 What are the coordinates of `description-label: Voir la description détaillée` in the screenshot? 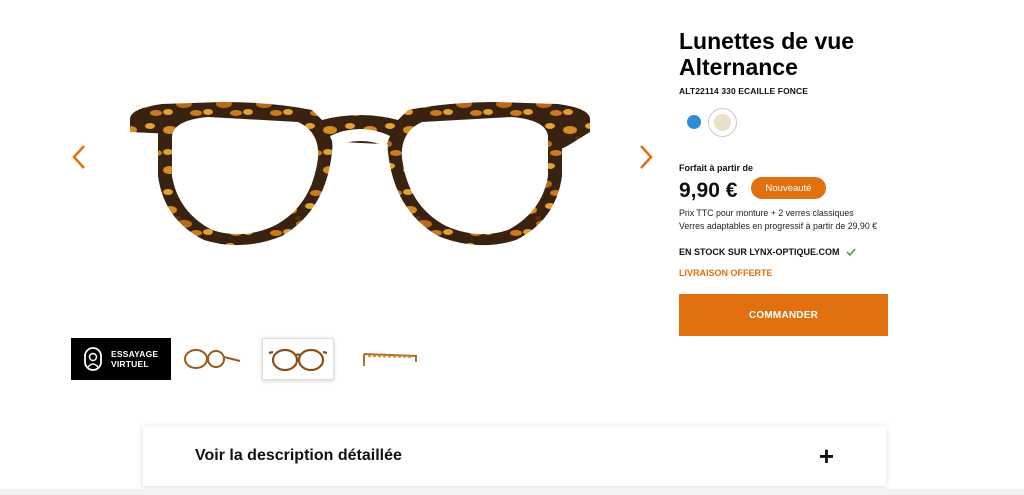 It's located at (298, 455).